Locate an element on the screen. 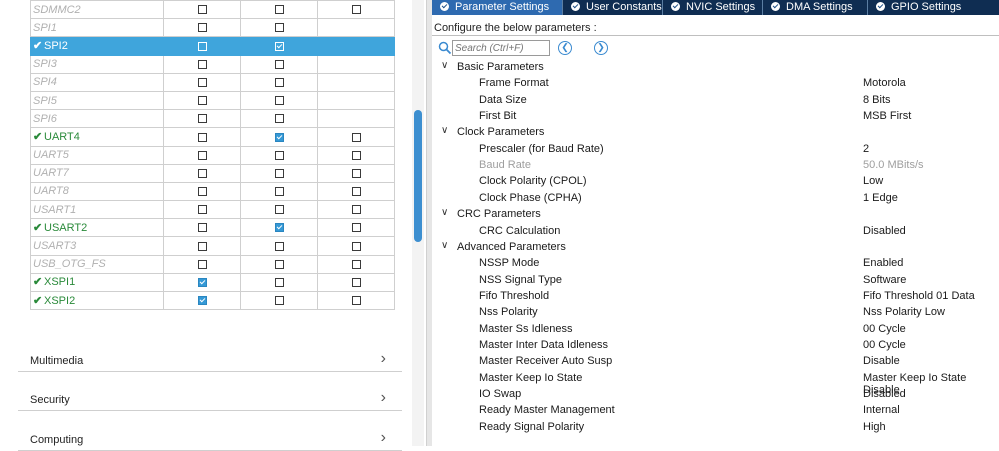 Image resolution: width=999 pixels, height=451 pixels. parameter-row: Baud Rate 50.0 MBits/s is located at coordinates (715, 166).